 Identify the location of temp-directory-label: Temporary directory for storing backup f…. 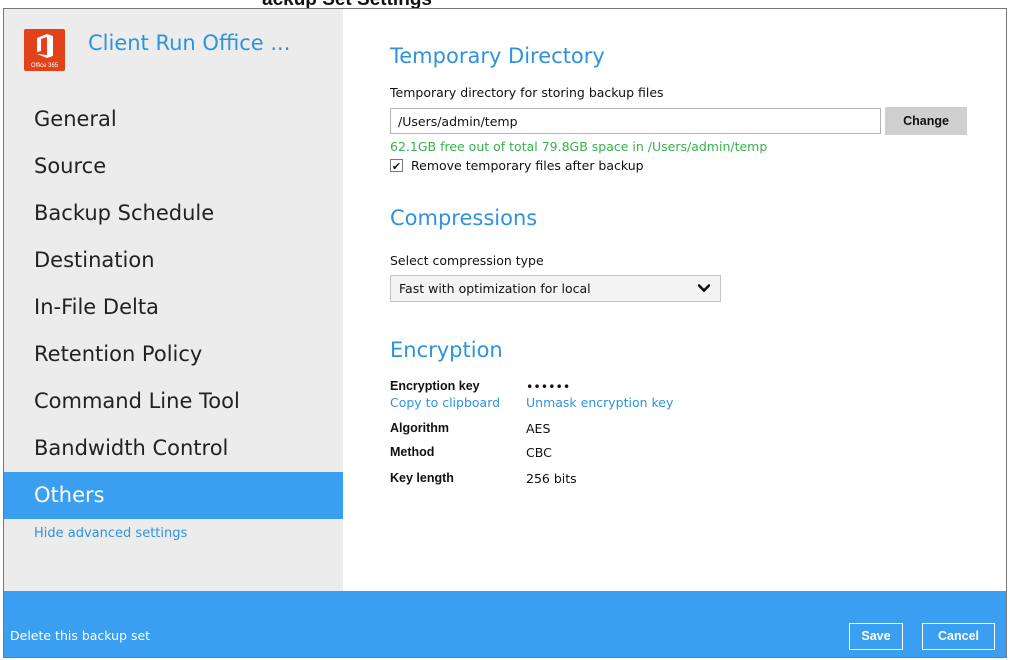
(527, 92).